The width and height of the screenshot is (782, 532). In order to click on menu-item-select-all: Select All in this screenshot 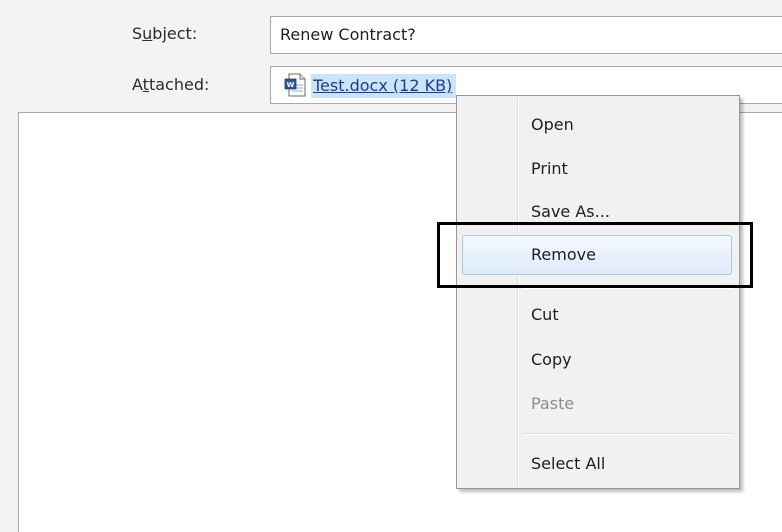, I will do `click(598, 464)`.